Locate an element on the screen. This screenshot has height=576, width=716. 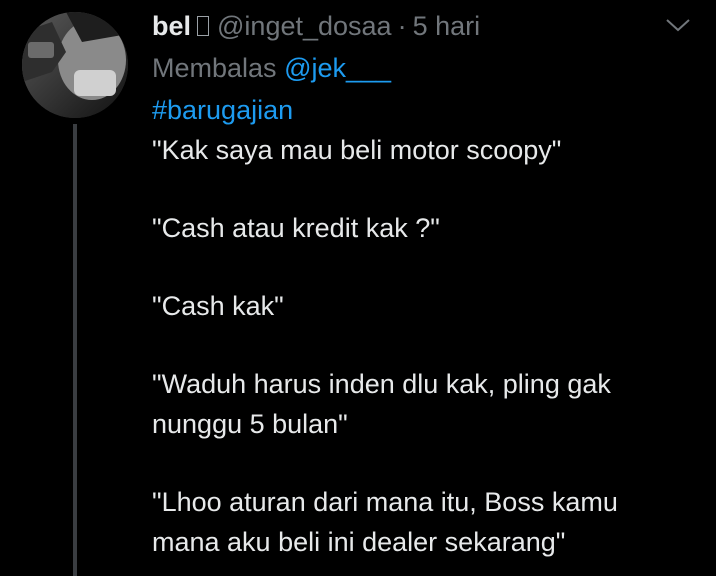
author-handle: @inget_dosaa is located at coordinates (304, 26).